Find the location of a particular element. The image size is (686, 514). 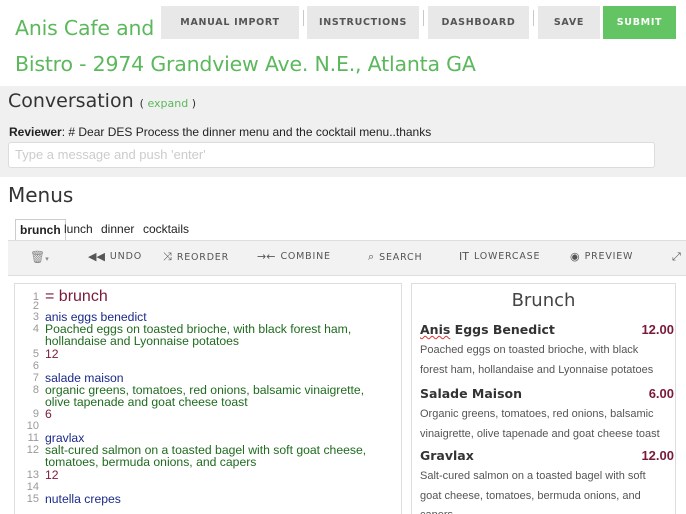

line-code: olive tapenade and goat cheese toast is located at coordinates (146, 402).